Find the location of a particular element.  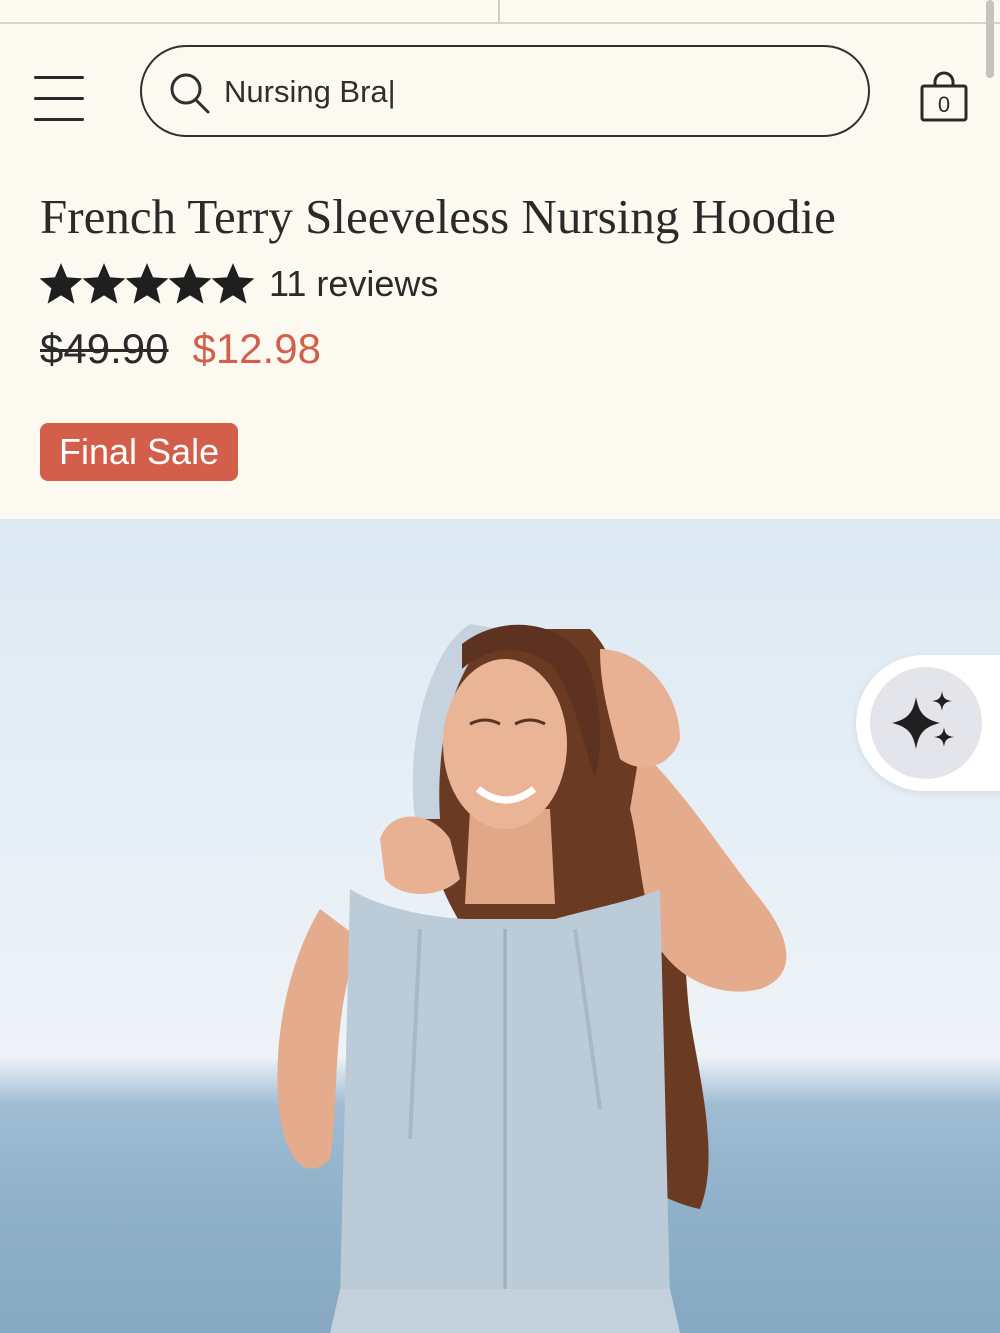

price-row: $49.90 $12.98 is located at coordinates (180, 349).